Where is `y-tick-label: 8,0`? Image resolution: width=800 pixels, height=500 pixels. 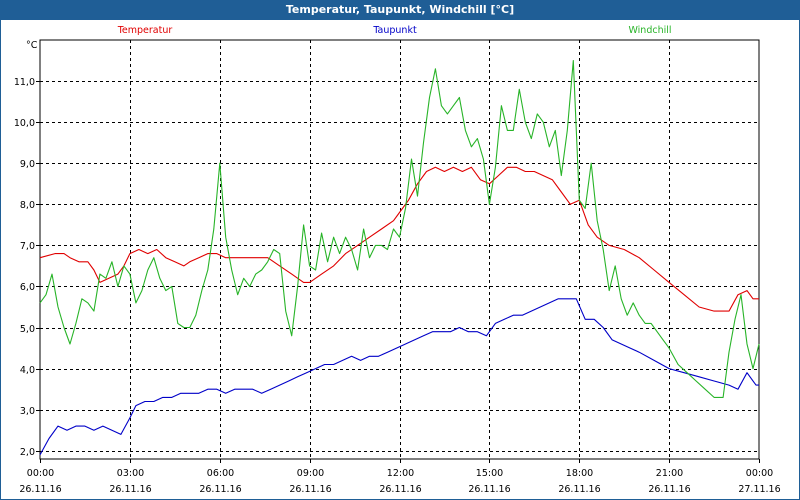
y-tick-label: 8,0 is located at coordinates (27, 205).